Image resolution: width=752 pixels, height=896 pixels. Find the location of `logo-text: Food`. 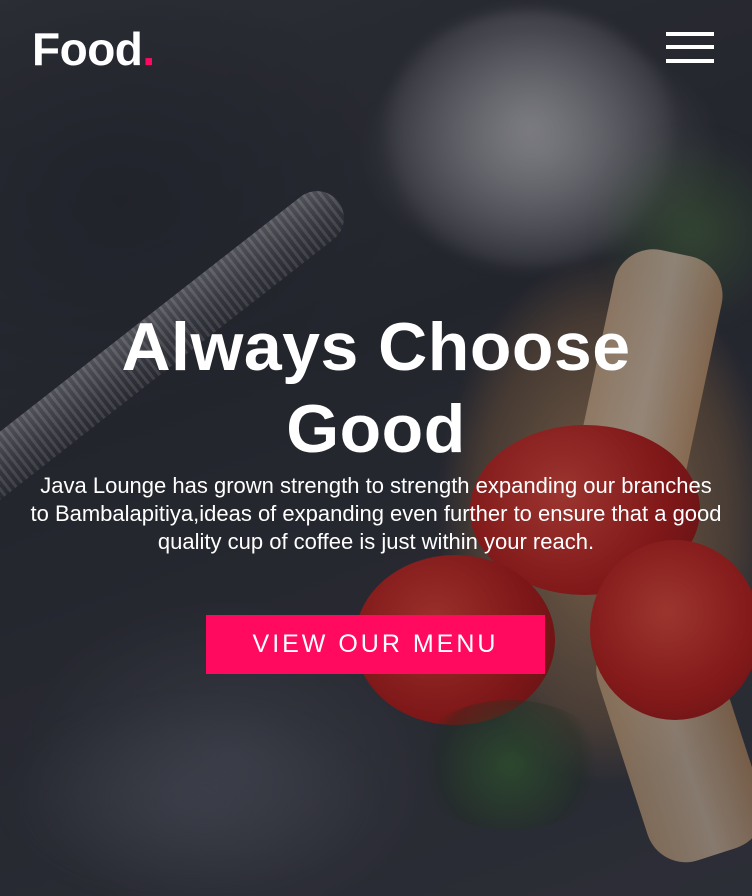

logo-text: Food is located at coordinates (87, 49).